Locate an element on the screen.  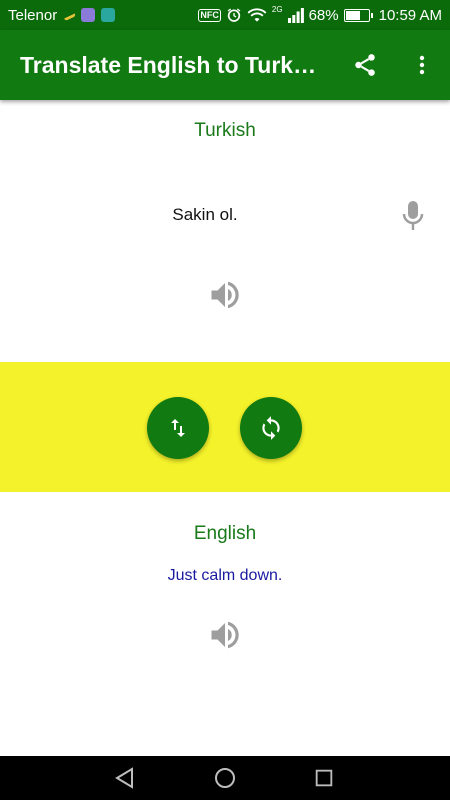
microphone-icon is located at coordinates (413, 215).